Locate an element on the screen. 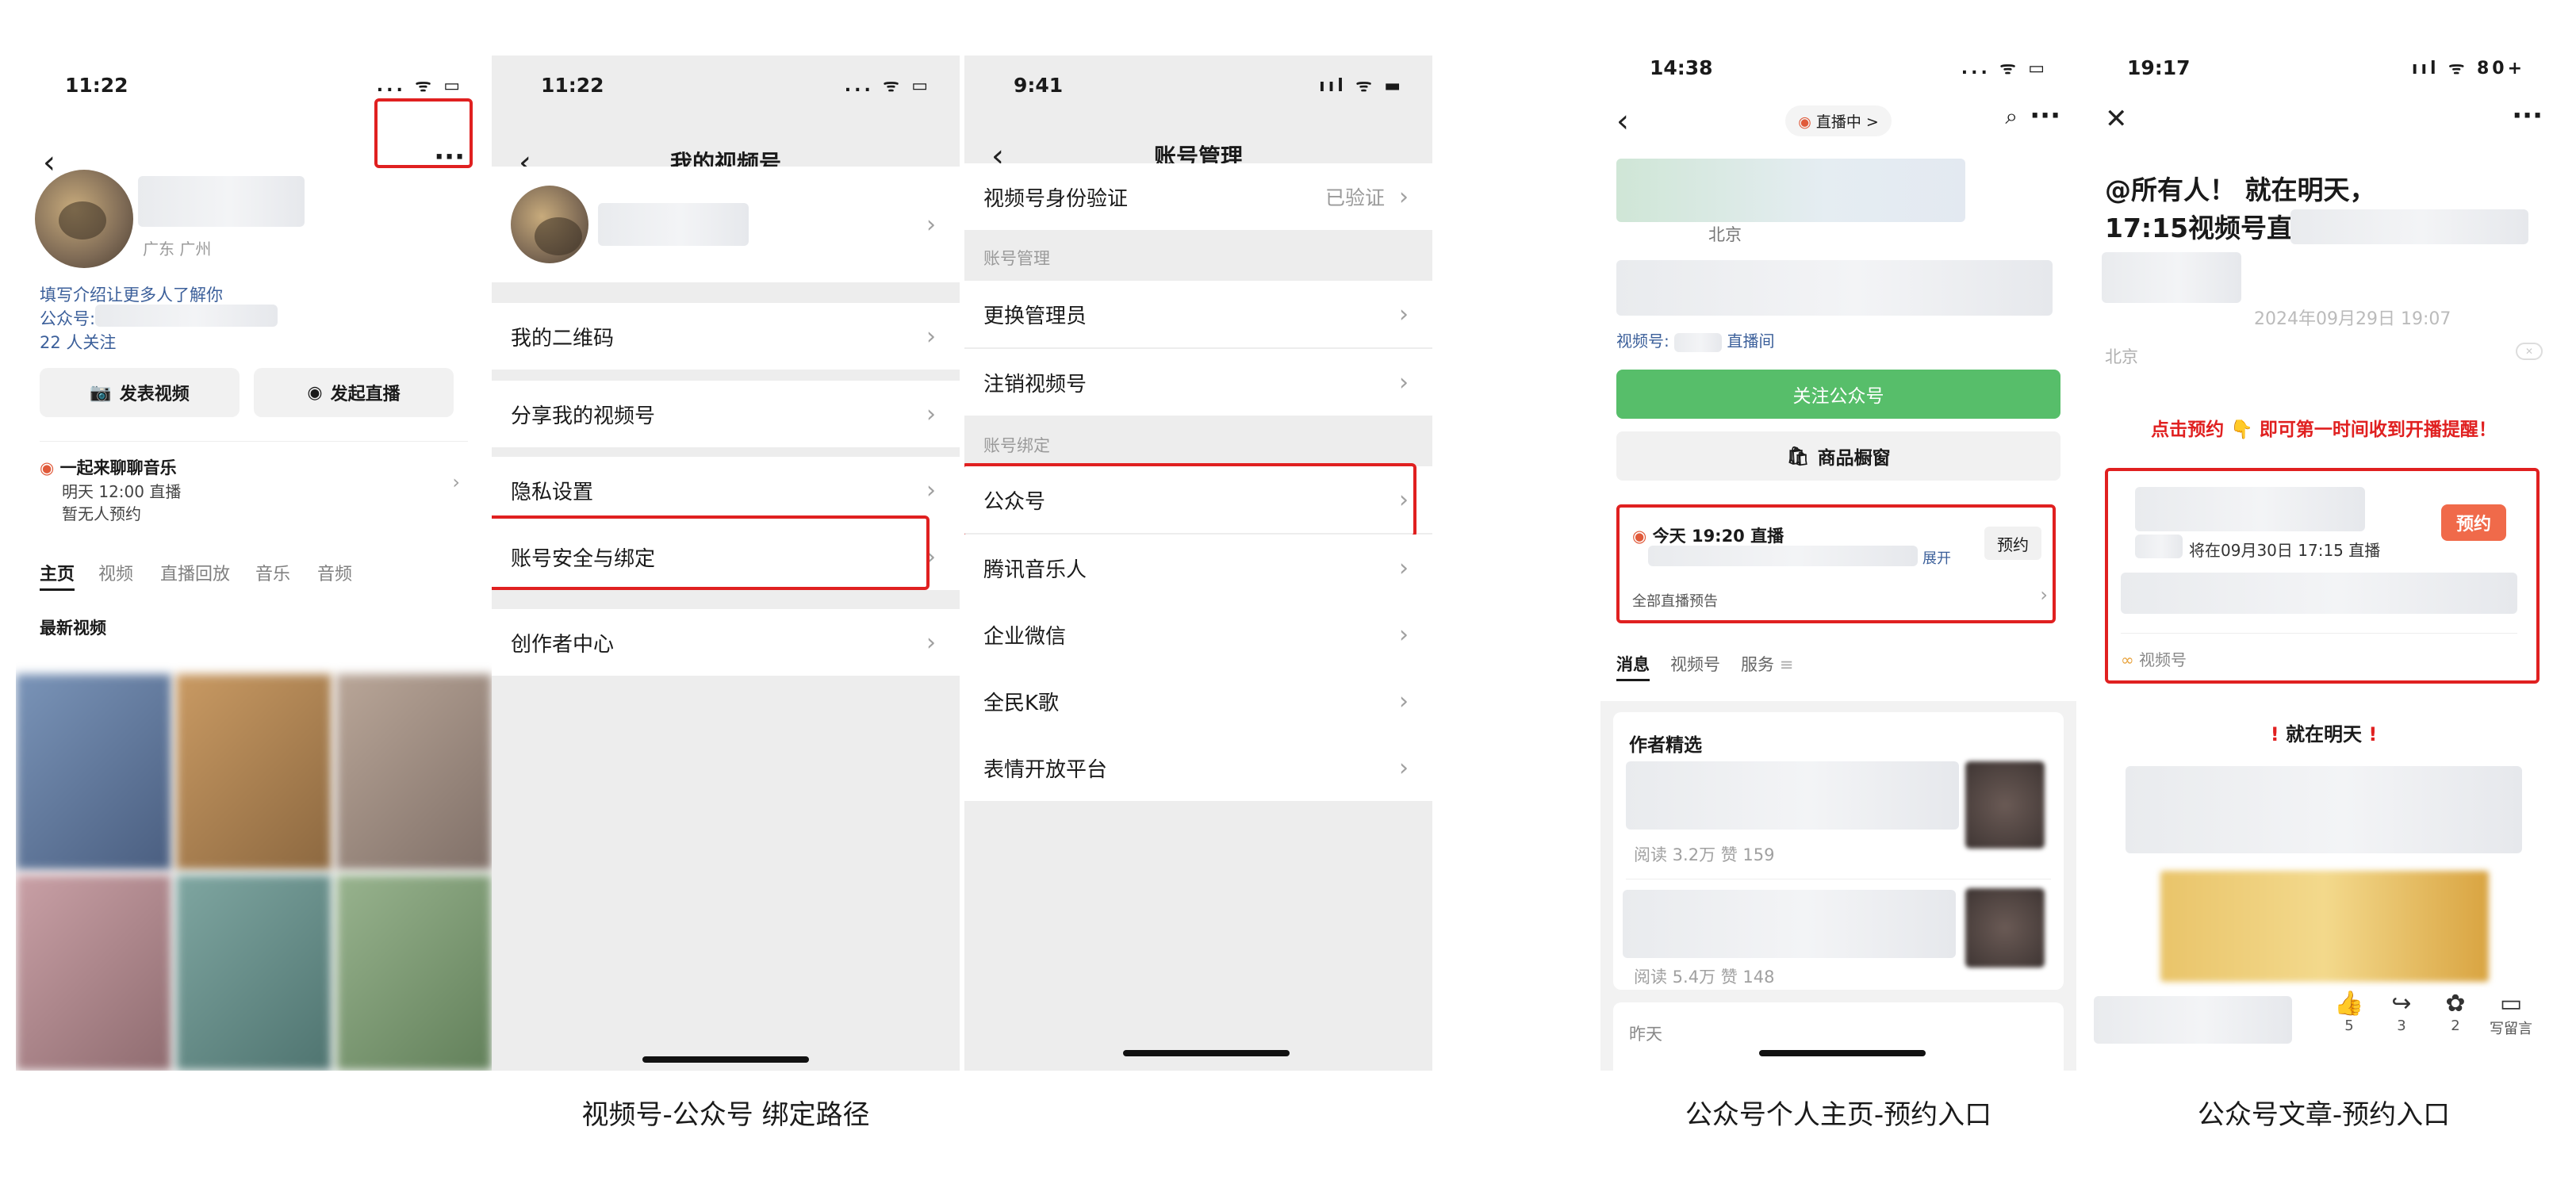  nav-bar: ‹ ◉ 直播中 > ⌕ ··· is located at coordinates (1838, 121).